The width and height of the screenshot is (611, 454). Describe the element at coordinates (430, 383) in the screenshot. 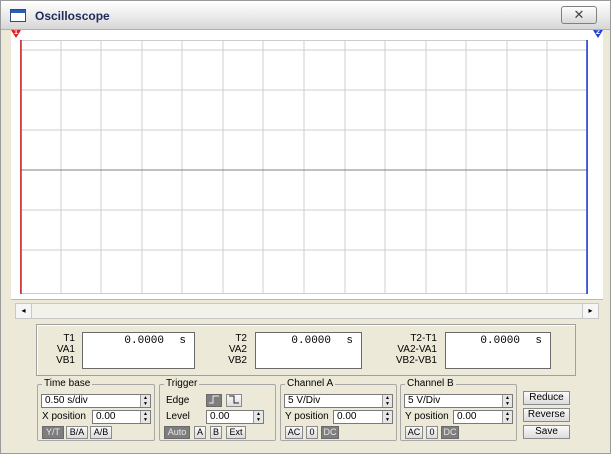

I see `channel-b-title: Channel B` at that location.